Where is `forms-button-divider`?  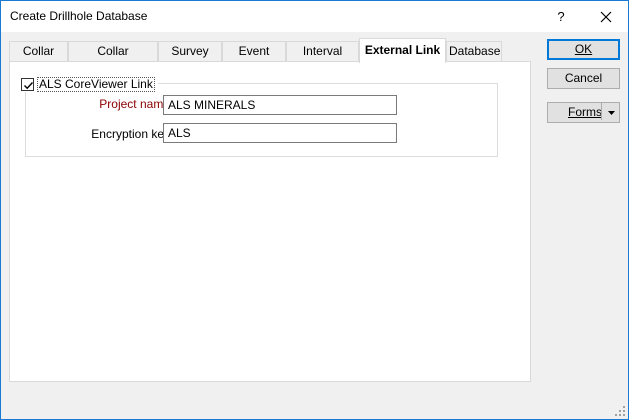
forms-button-divider is located at coordinates (601, 111).